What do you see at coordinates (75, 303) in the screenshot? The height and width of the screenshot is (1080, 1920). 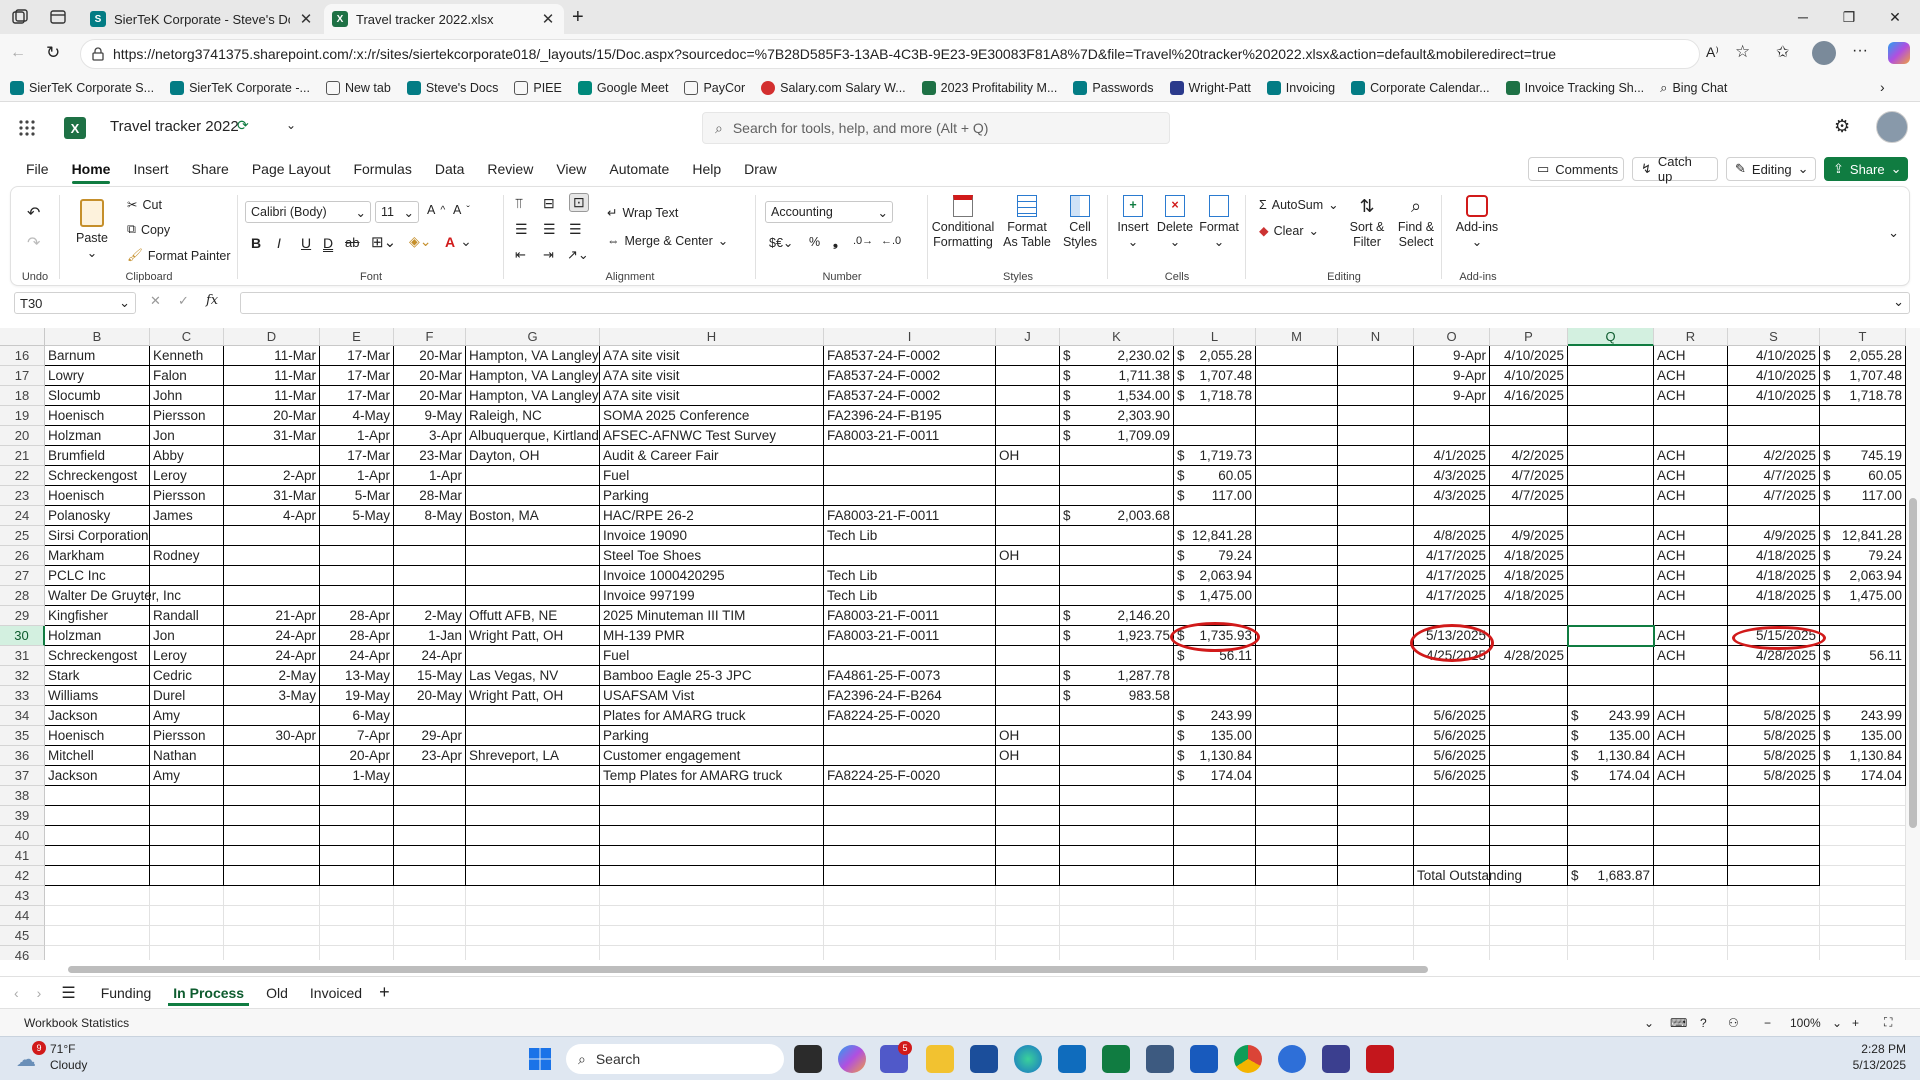 I see `name-box: T30 ⌄` at bounding box center [75, 303].